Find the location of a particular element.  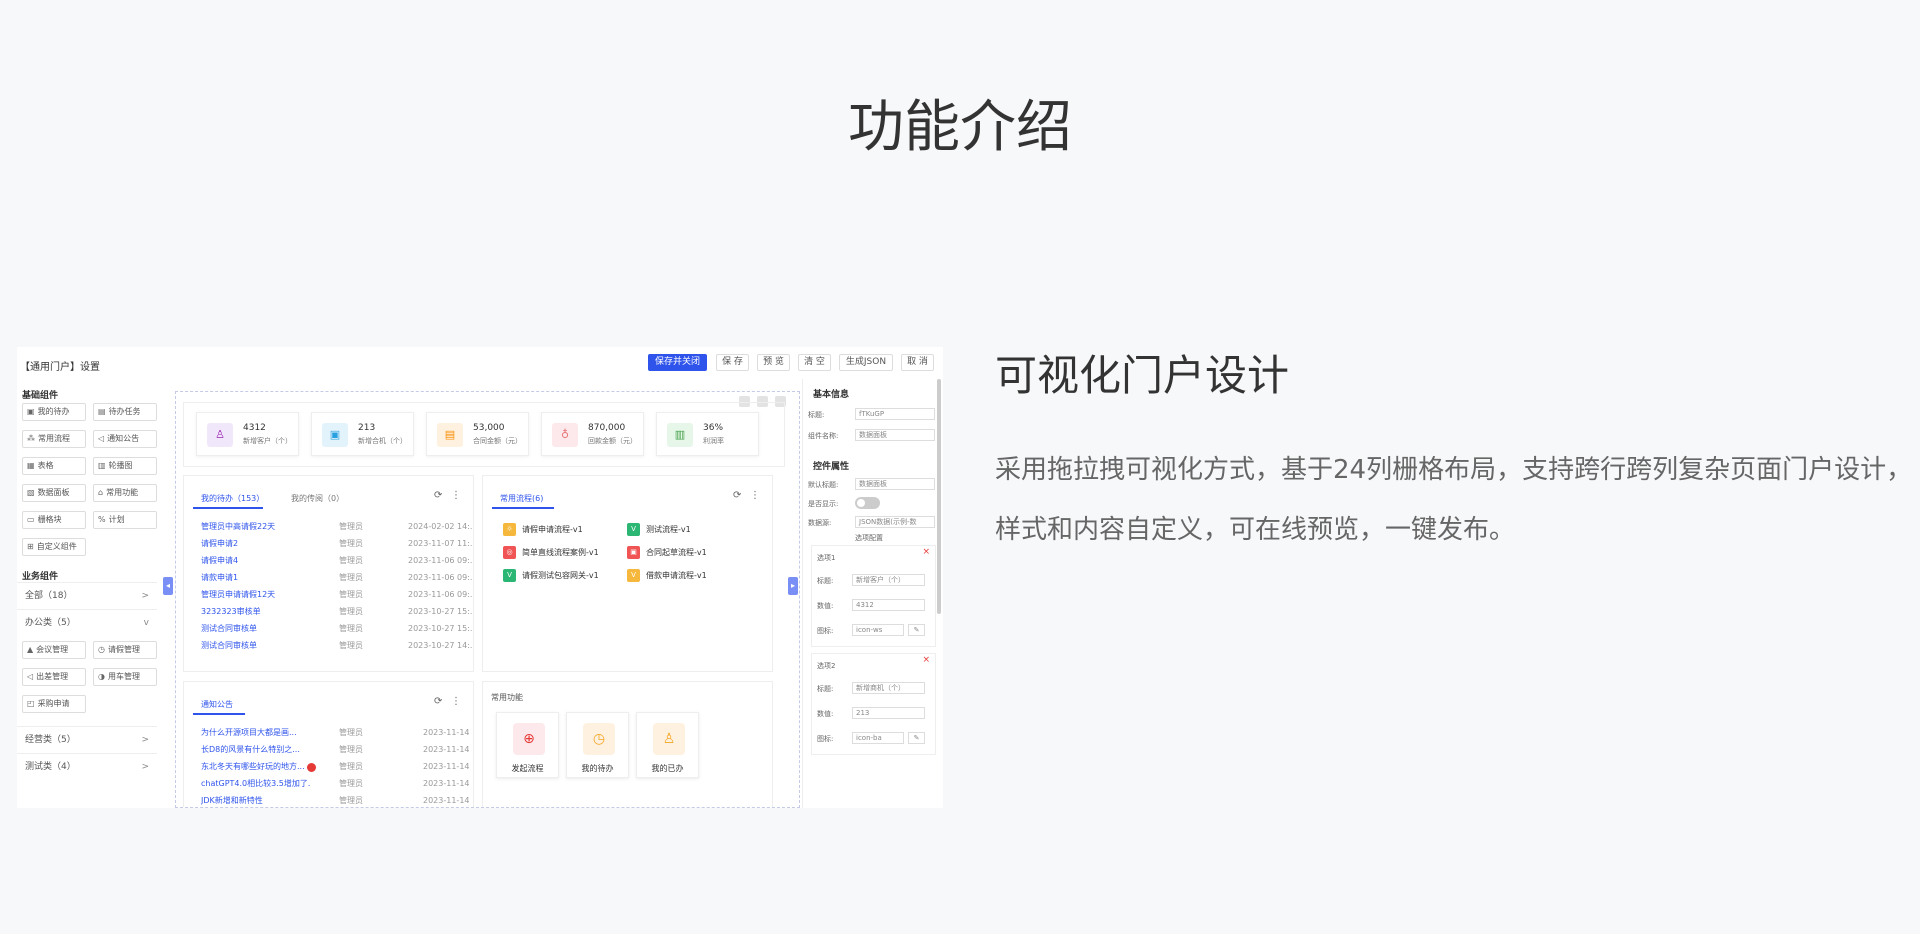

tab-notice: 通知公告 is located at coordinates (217, 704).